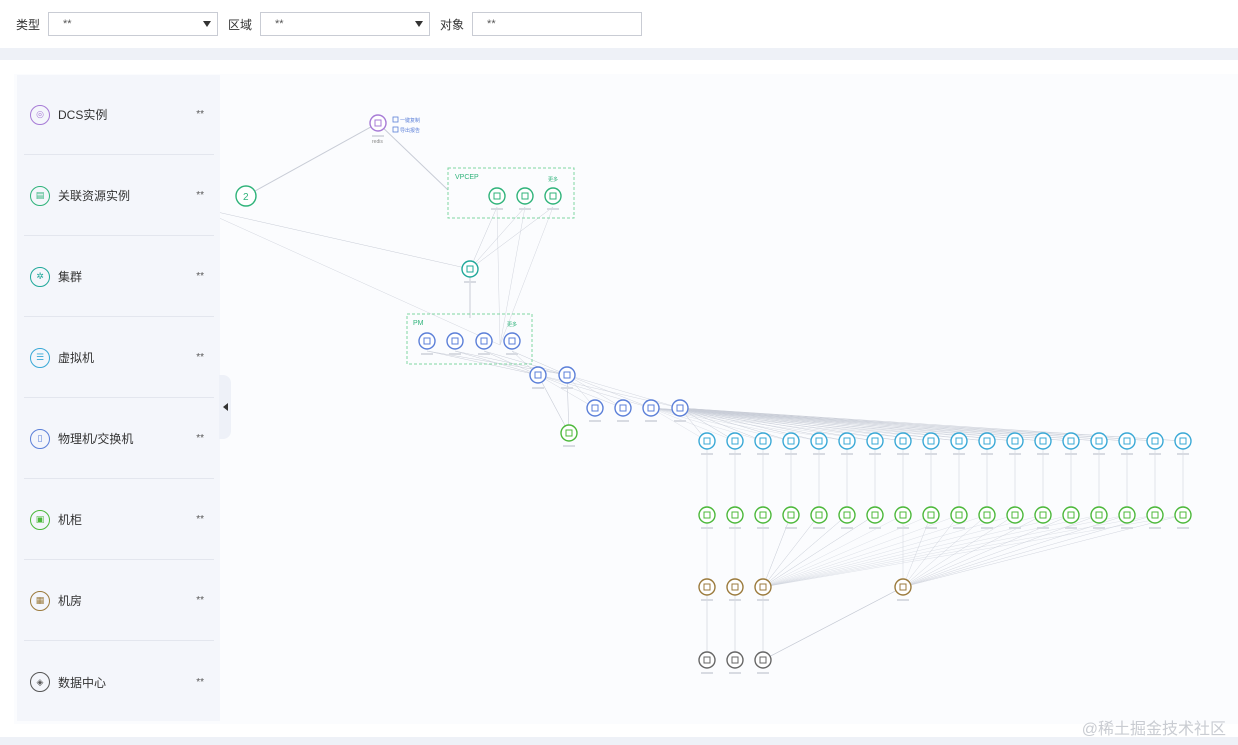 The width and height of the screenshot is (1238, 745). Describe the element at coordinates (119, 277) in the screenshot. I see `sidebar-item-cluster: ✲ 集群 **` at that location.